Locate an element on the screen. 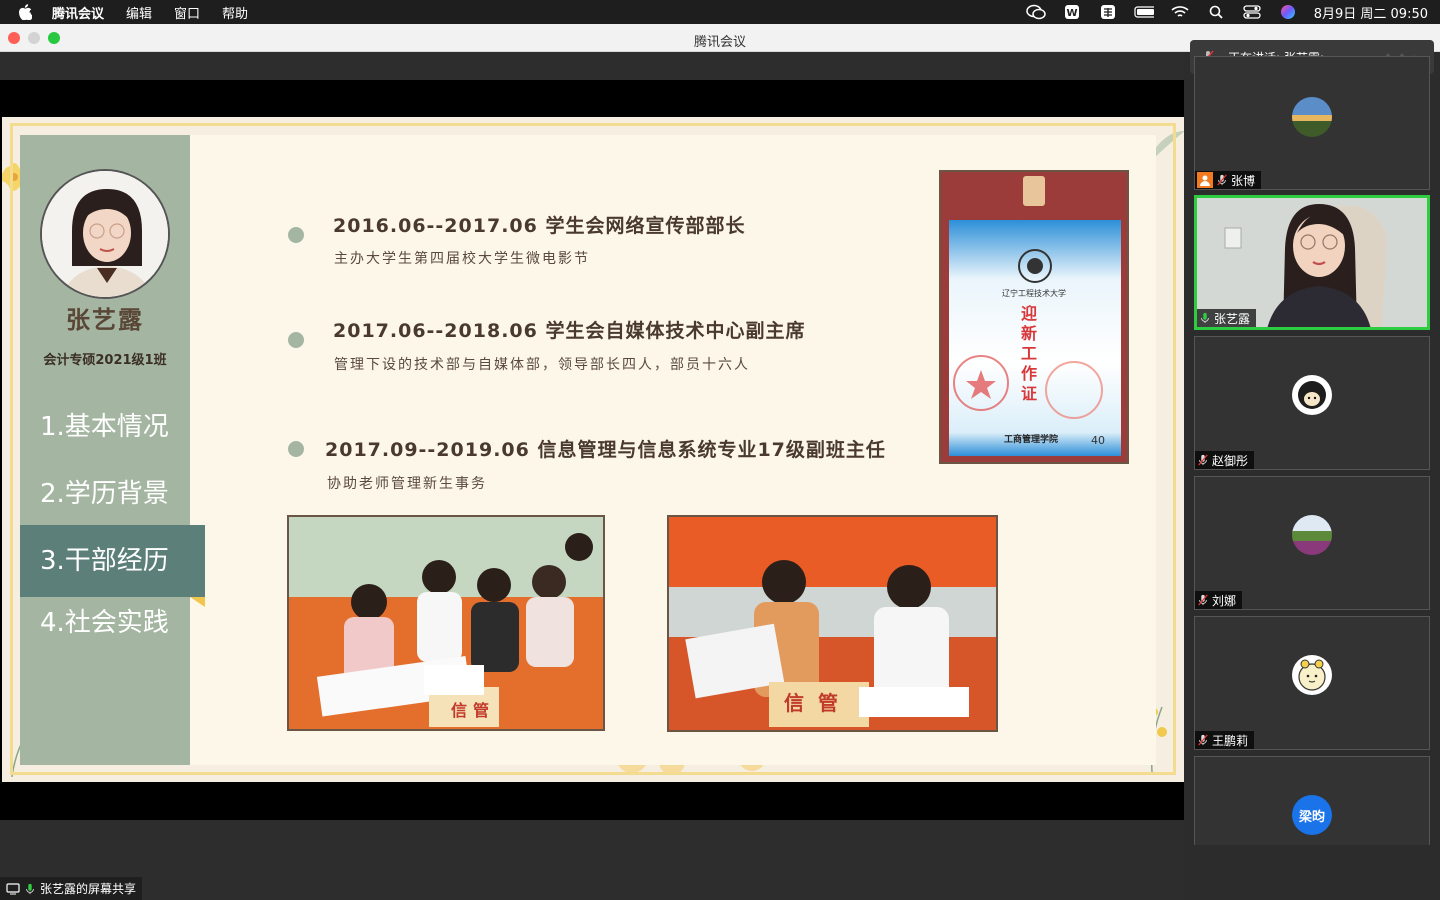  group-photo-right: 信管 is located at coordinates (832, 623).